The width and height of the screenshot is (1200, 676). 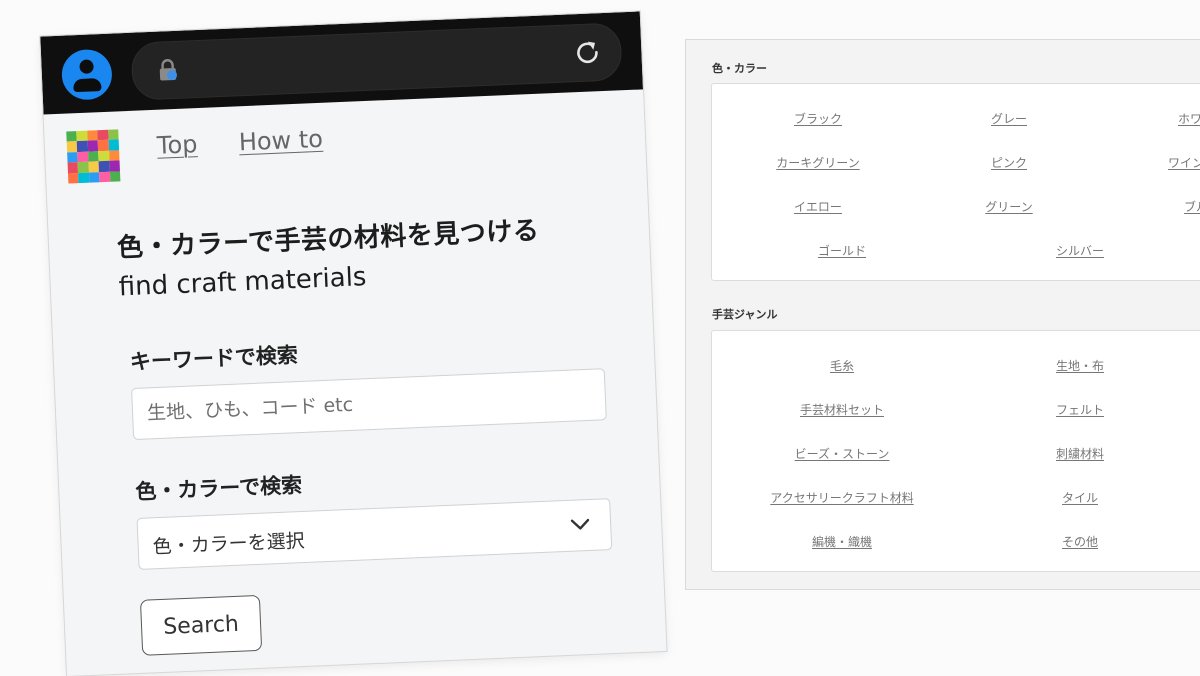 What do you see at coordinates (218, 488) in the screenshot?
I see `color-search-label: 色・カラーで検索` at bounding box center [218, 488].